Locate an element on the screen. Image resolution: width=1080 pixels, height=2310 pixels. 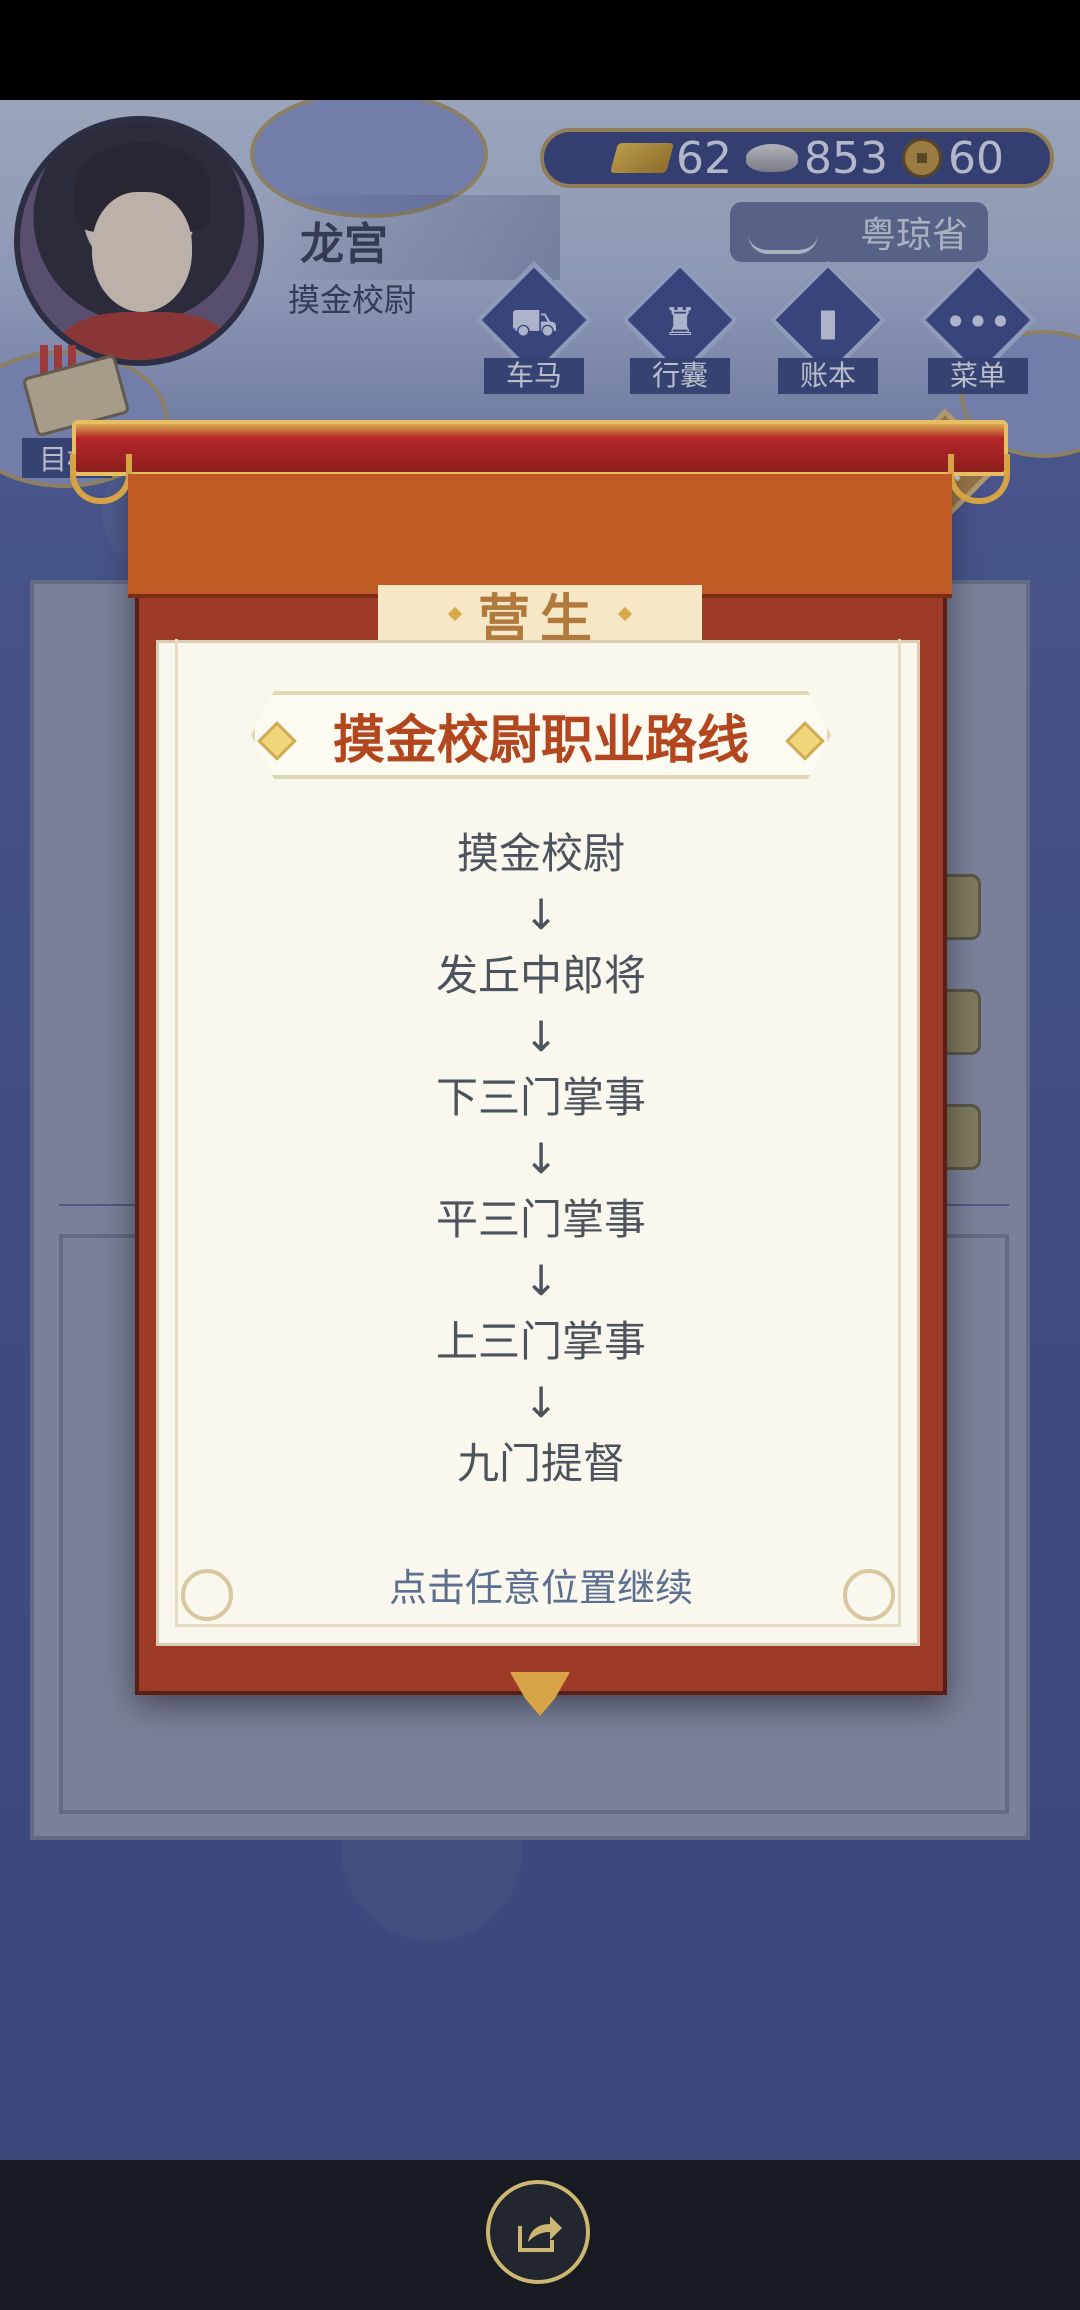
career-step: 摸金校尉 is located at coordinates (540, 853).